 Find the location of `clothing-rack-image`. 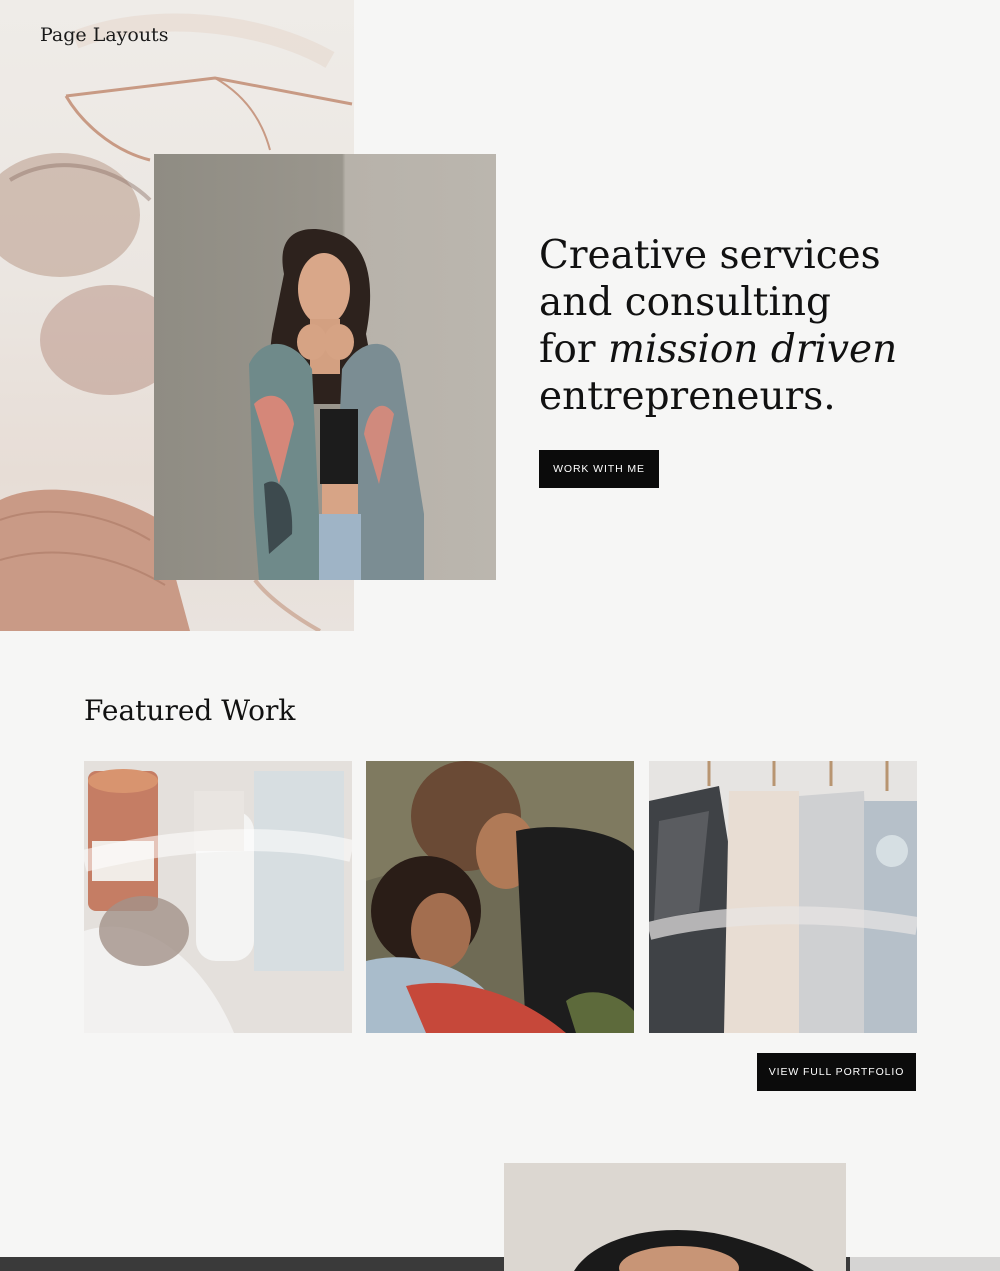

clothing-rack-image is located at coordinates (783, 897).